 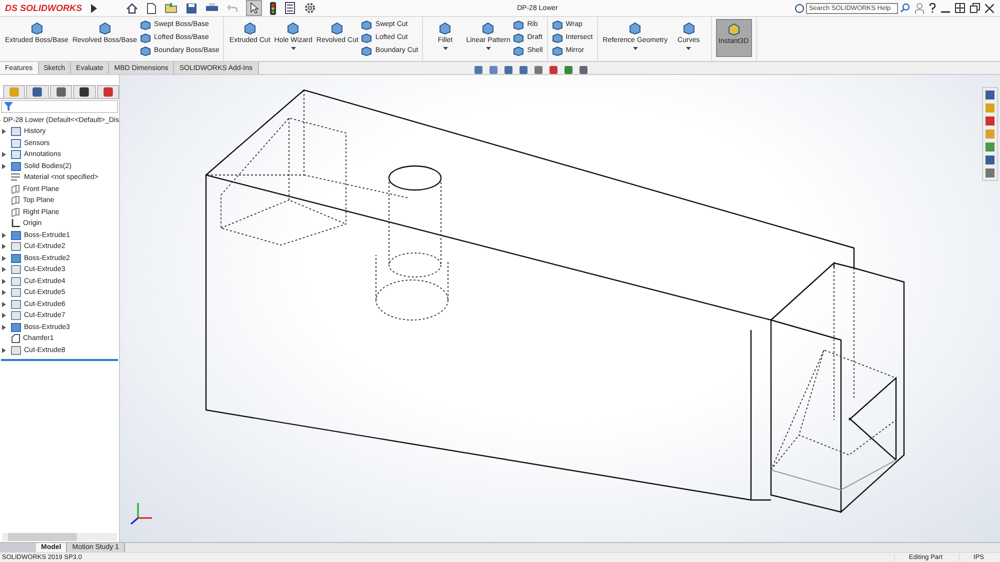 I want to click on new-document-icon, so click(x=151, y=8).